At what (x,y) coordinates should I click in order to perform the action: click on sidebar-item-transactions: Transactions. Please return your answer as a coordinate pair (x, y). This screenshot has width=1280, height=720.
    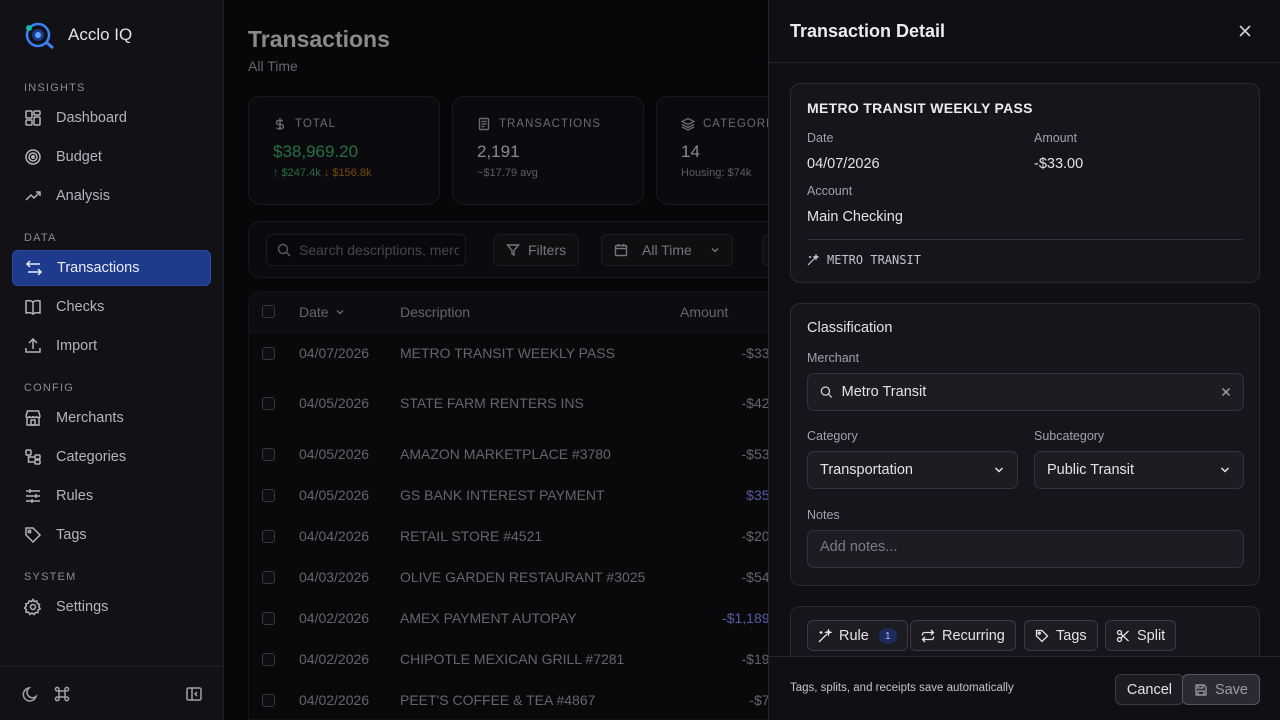
    Looking at the image, I should click on (111, 268).